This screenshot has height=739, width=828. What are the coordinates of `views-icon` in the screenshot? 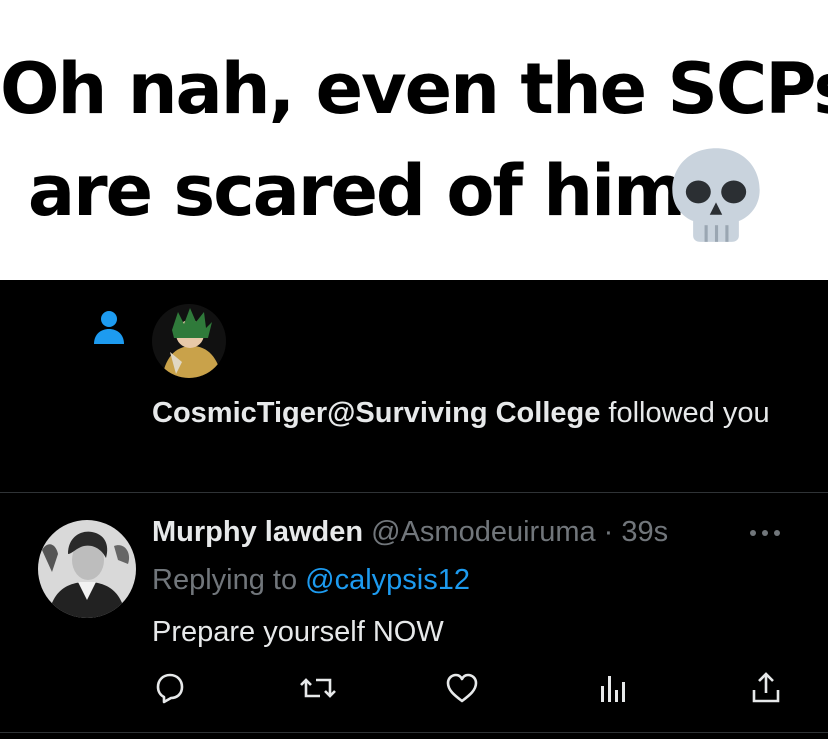 It's located at (614, 688).